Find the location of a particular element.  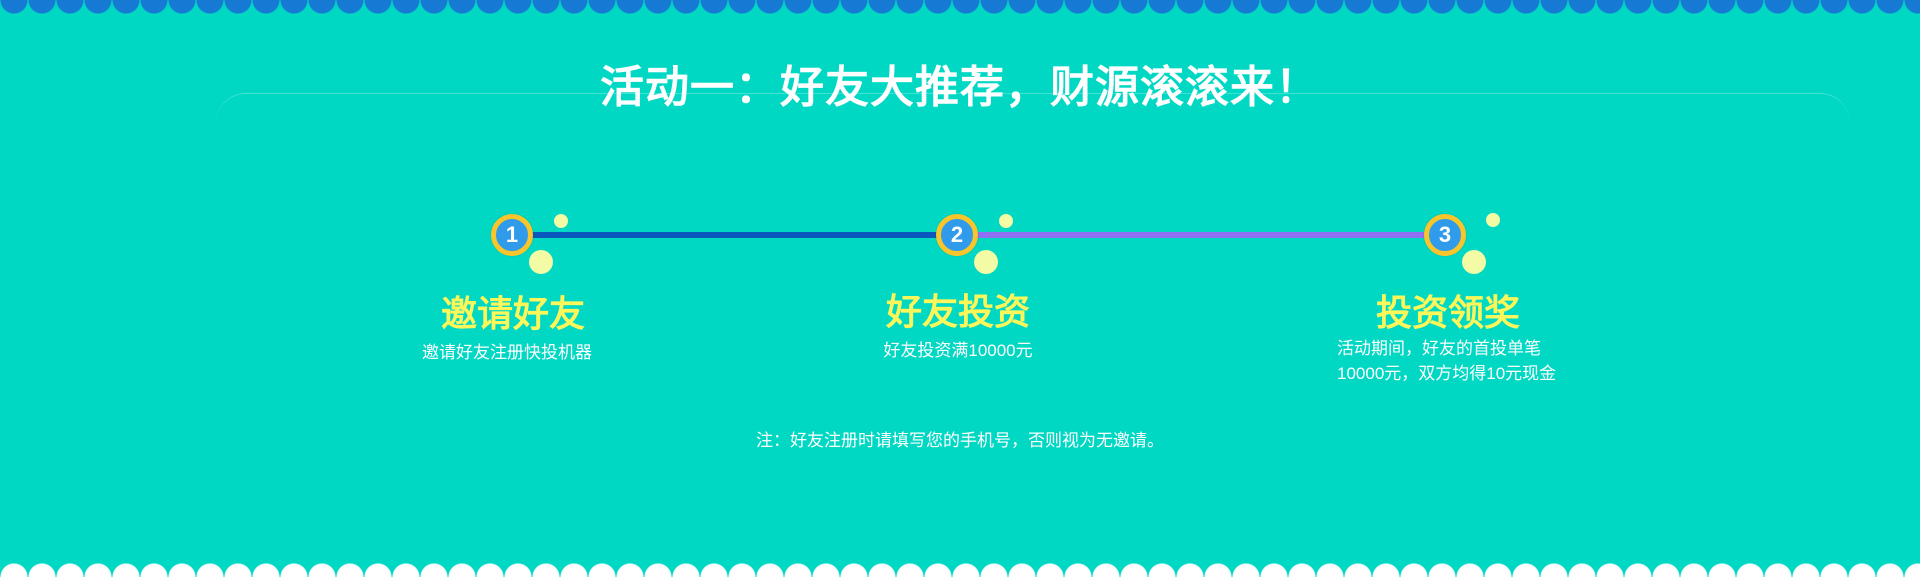

step-1-description: 邀请好友注册快投机器 is located at coordinates (507, 352).